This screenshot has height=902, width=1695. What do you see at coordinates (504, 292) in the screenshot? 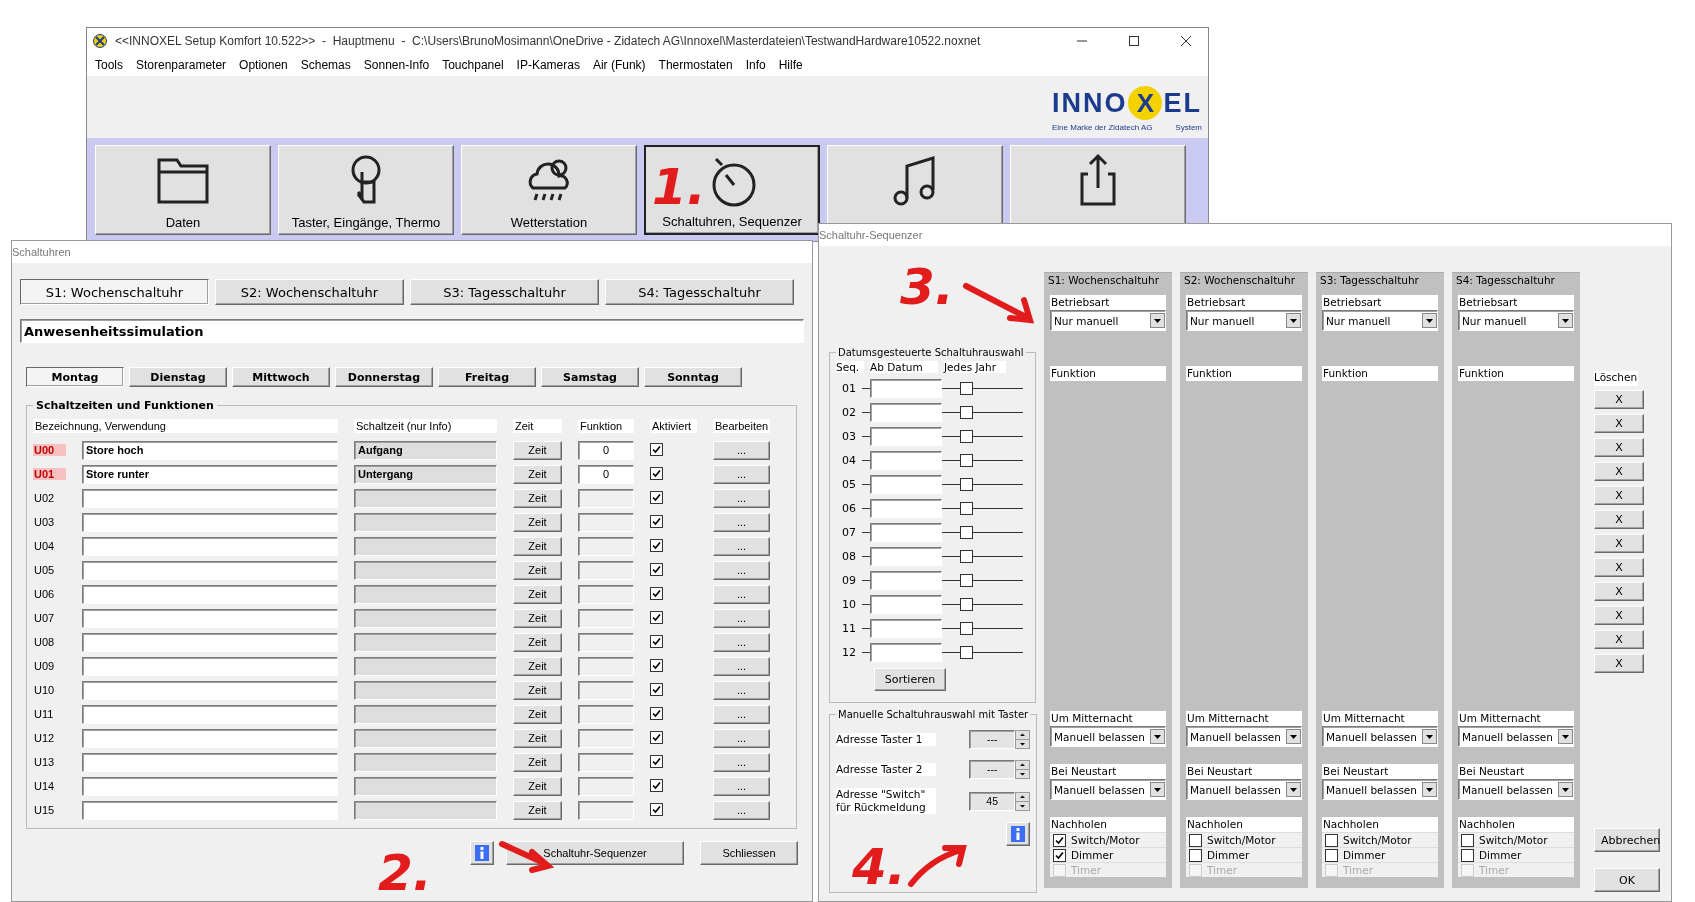
I see `tab: S3: Tagesschaltuhr` at bounding box center [504, 292].